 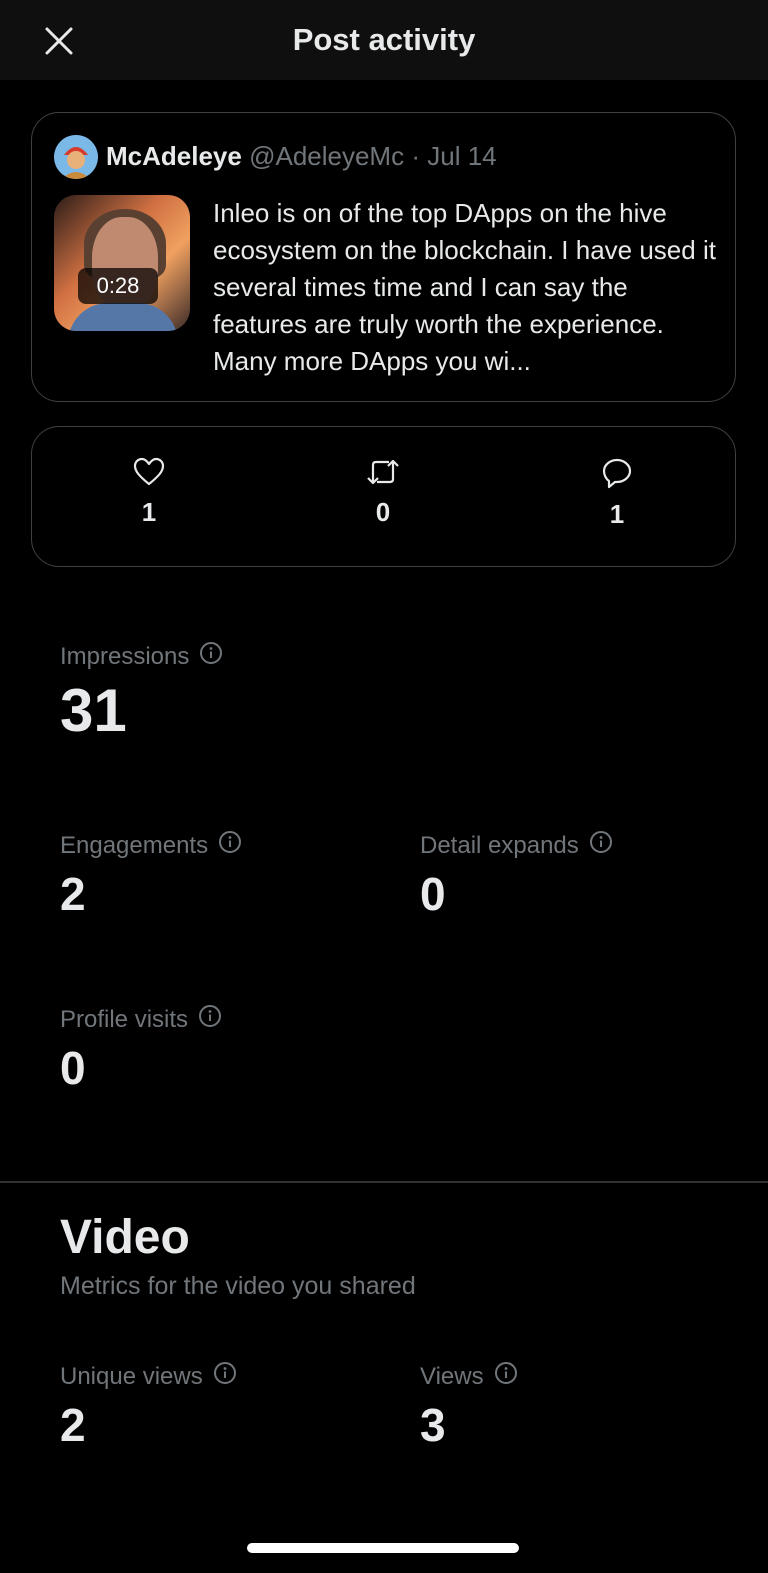 What do you see at coordinates (118, 286) in the screenshot?
I see `video-duration: 0:28` at bounding box center [118, 286].